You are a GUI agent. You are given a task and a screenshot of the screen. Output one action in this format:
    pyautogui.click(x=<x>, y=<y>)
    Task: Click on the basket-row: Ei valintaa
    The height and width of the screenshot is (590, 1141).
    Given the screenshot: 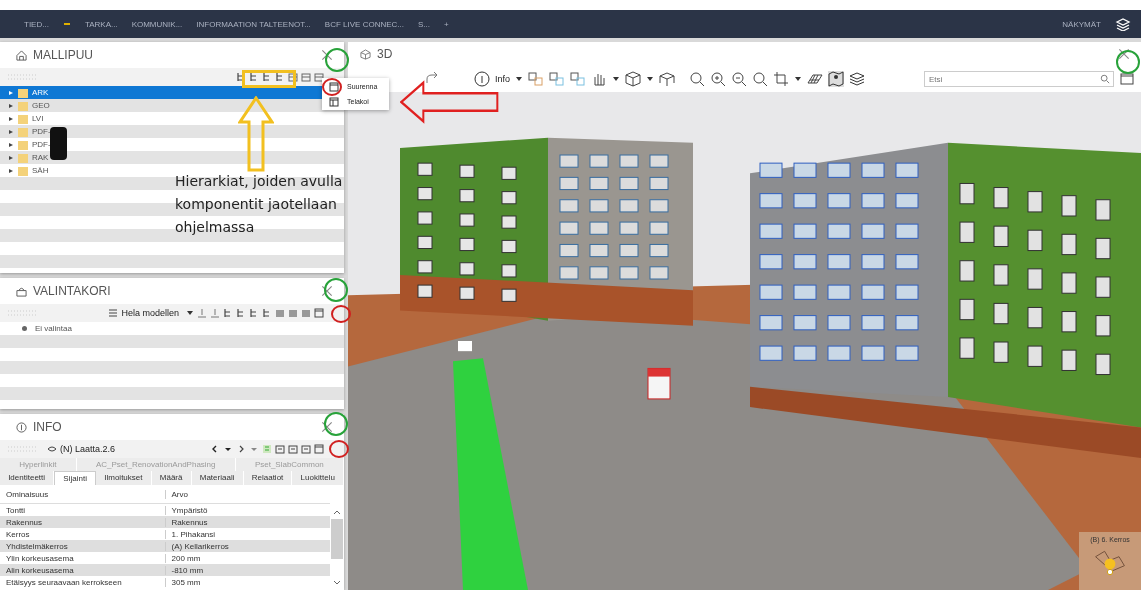 What is the action you would take?
    pyautogui.click(x=172, y=328)
    